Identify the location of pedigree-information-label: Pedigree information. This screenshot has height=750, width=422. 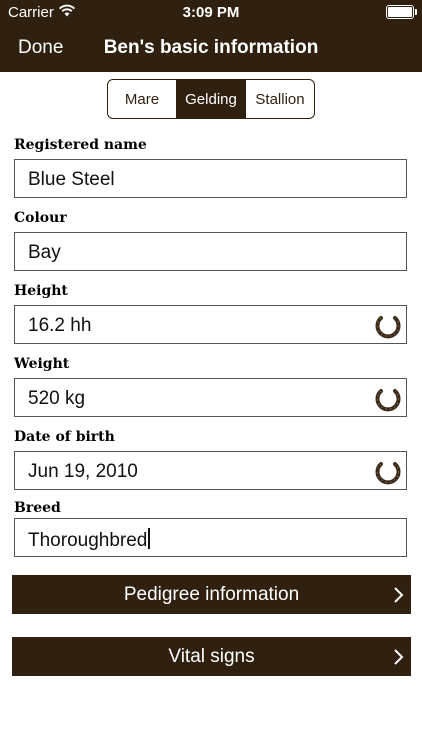
(211, 594).